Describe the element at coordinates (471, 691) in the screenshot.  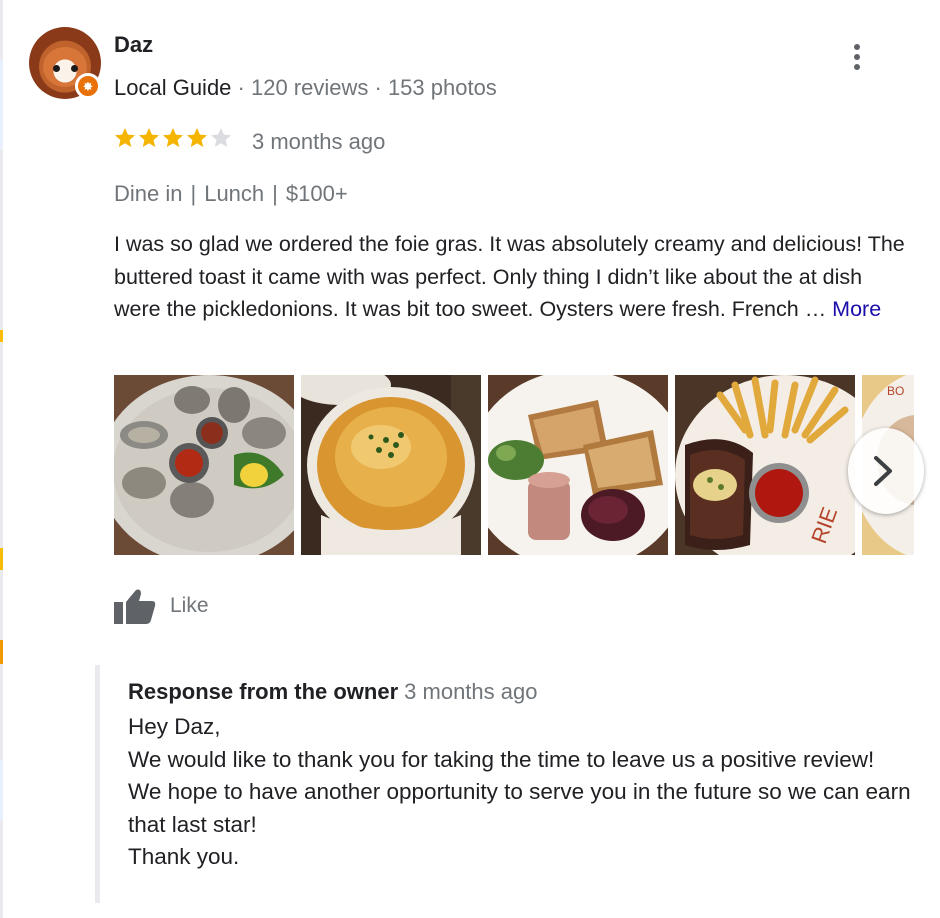
I see `owner-response-date: 3 months ago` at that location.